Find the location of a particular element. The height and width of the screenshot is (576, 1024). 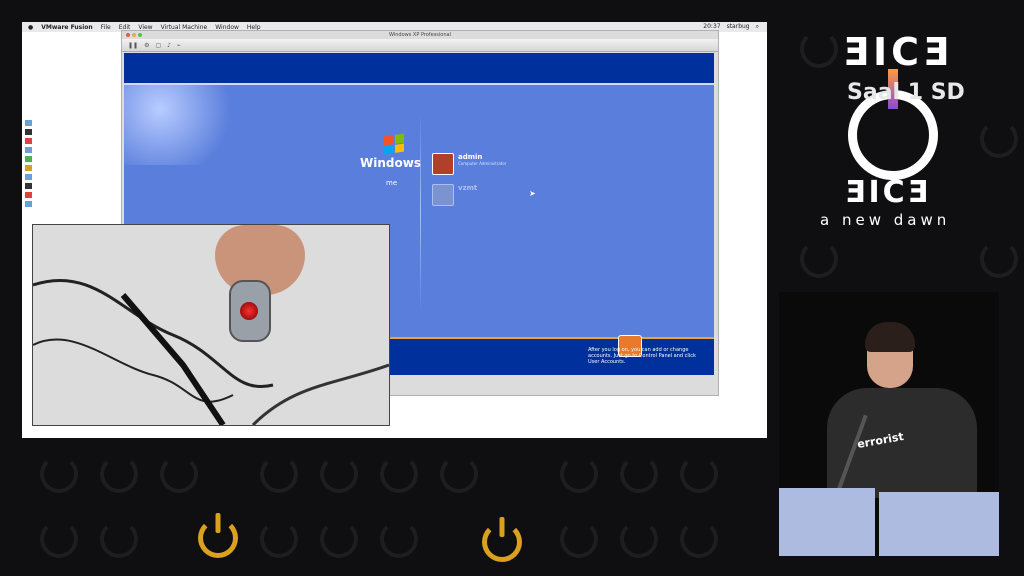

fingerprint-reader is located at coordinates (250, 311).